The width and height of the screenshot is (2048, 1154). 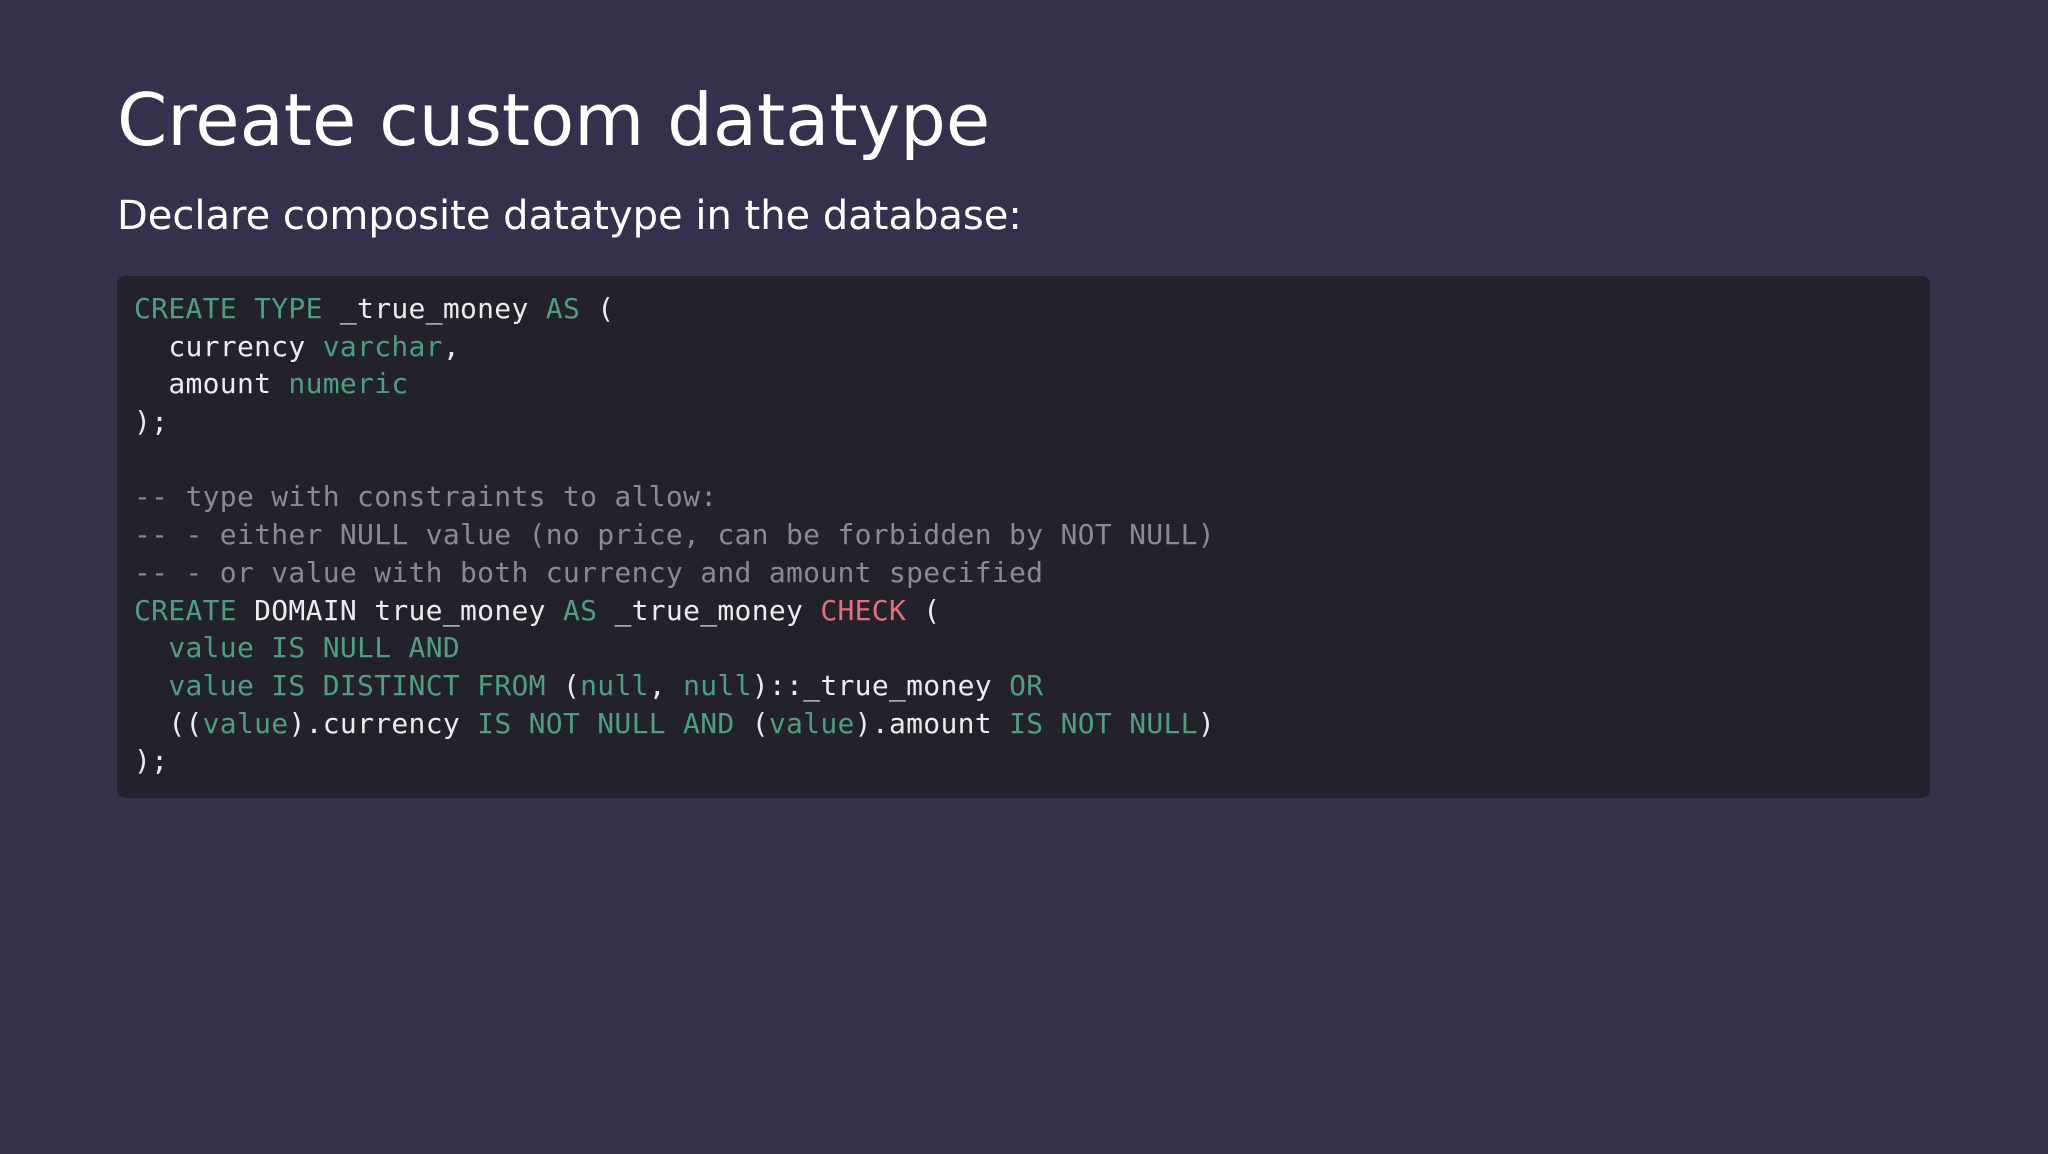 What do you see at coordinates (880, 685) in the screenshot?
I see `code-token-plain: )::_true_money` at bounding box center [880, 685].